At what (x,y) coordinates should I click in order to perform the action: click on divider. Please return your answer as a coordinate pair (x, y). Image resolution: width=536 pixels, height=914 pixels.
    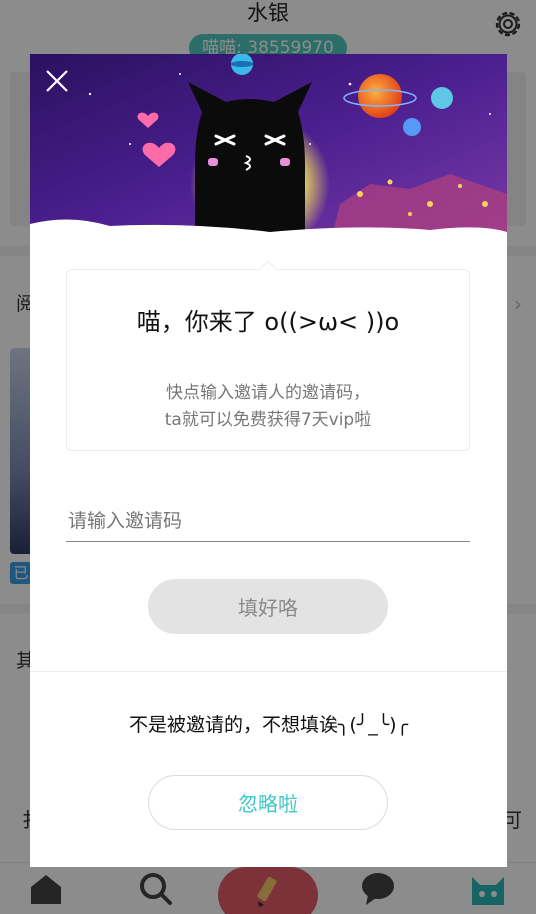
    Looking at the image, I should click on (268, 671).